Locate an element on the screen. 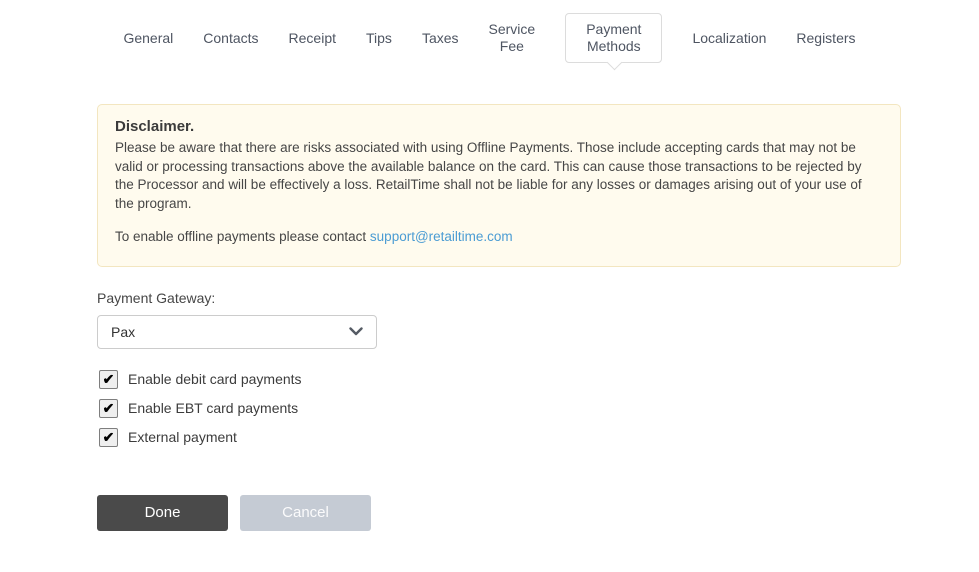 This screenshot has width=979, height=572. tab-contacts: Contacts is located at coordinates (230, 38).